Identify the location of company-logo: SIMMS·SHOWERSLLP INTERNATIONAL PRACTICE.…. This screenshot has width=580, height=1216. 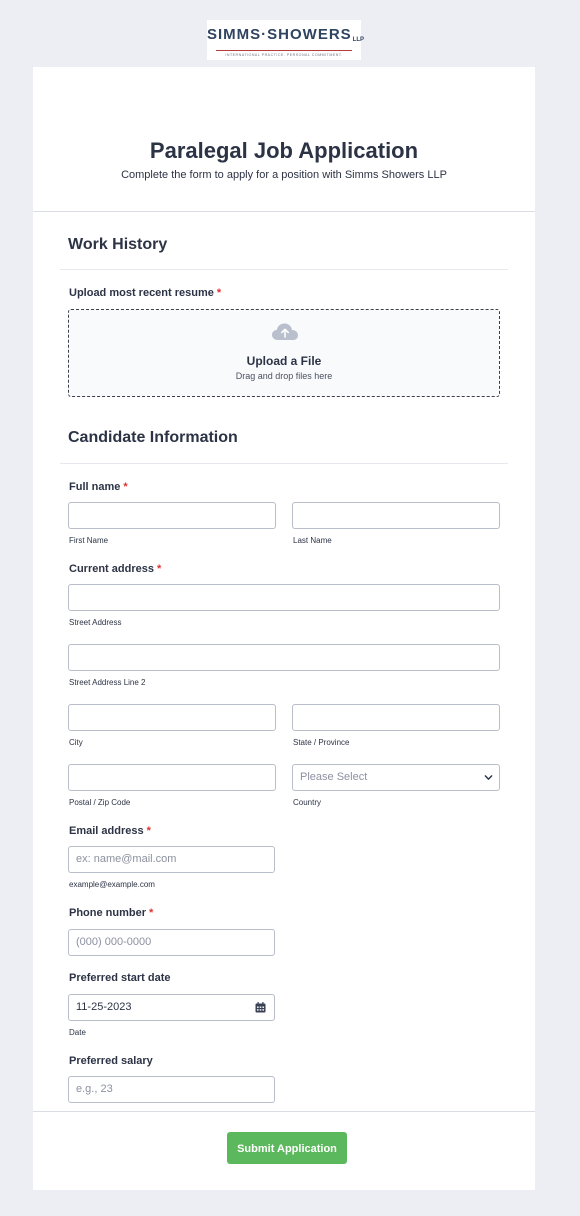
(286, 40).